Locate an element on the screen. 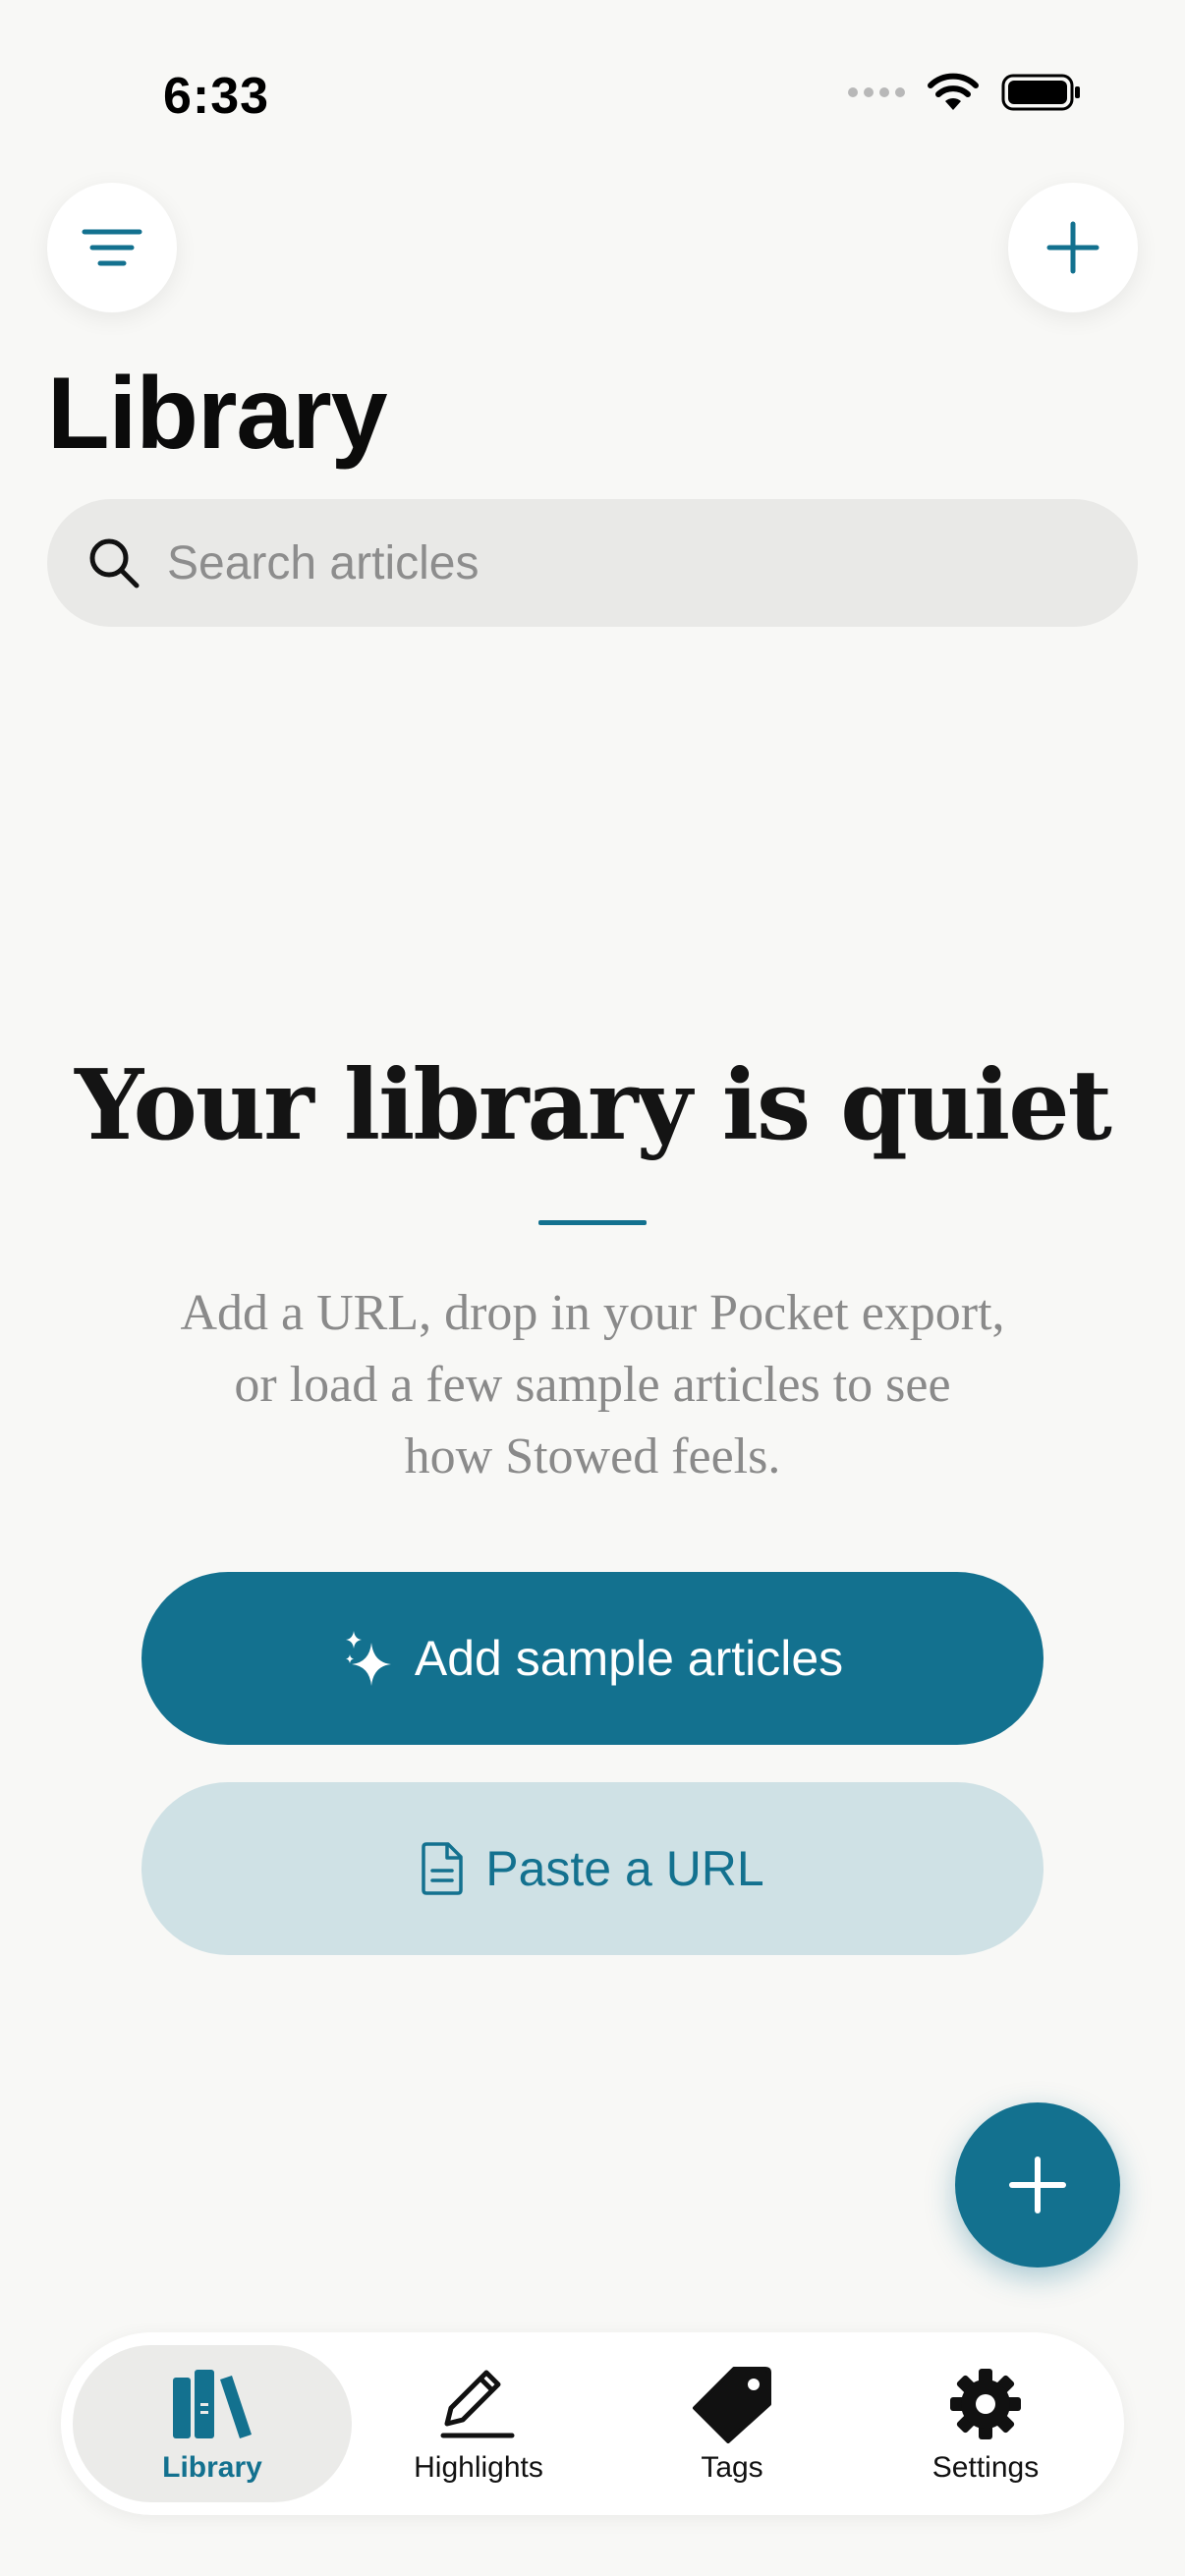 This screenshot has width=1185, height=2576. description-line: how Stowed feels. is located at coordinates (592, 1456).